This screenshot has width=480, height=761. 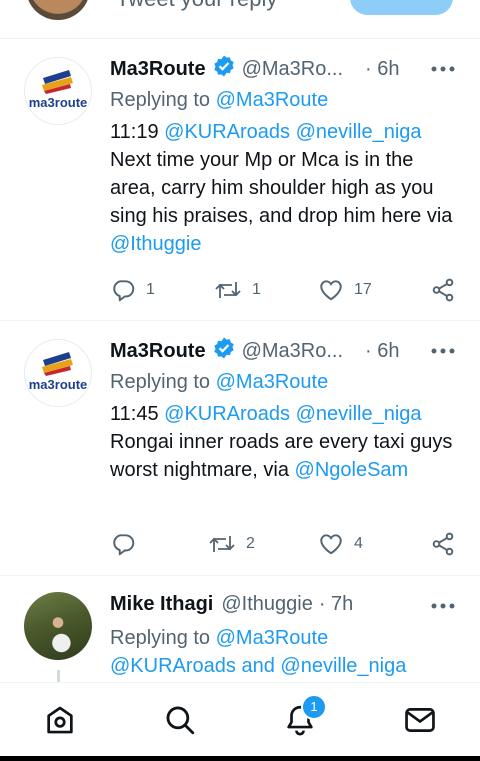 What do you see at coordinates (240, 719) in the screenshot?
I see `bottom-navigation` at bounding box center [240, 719].